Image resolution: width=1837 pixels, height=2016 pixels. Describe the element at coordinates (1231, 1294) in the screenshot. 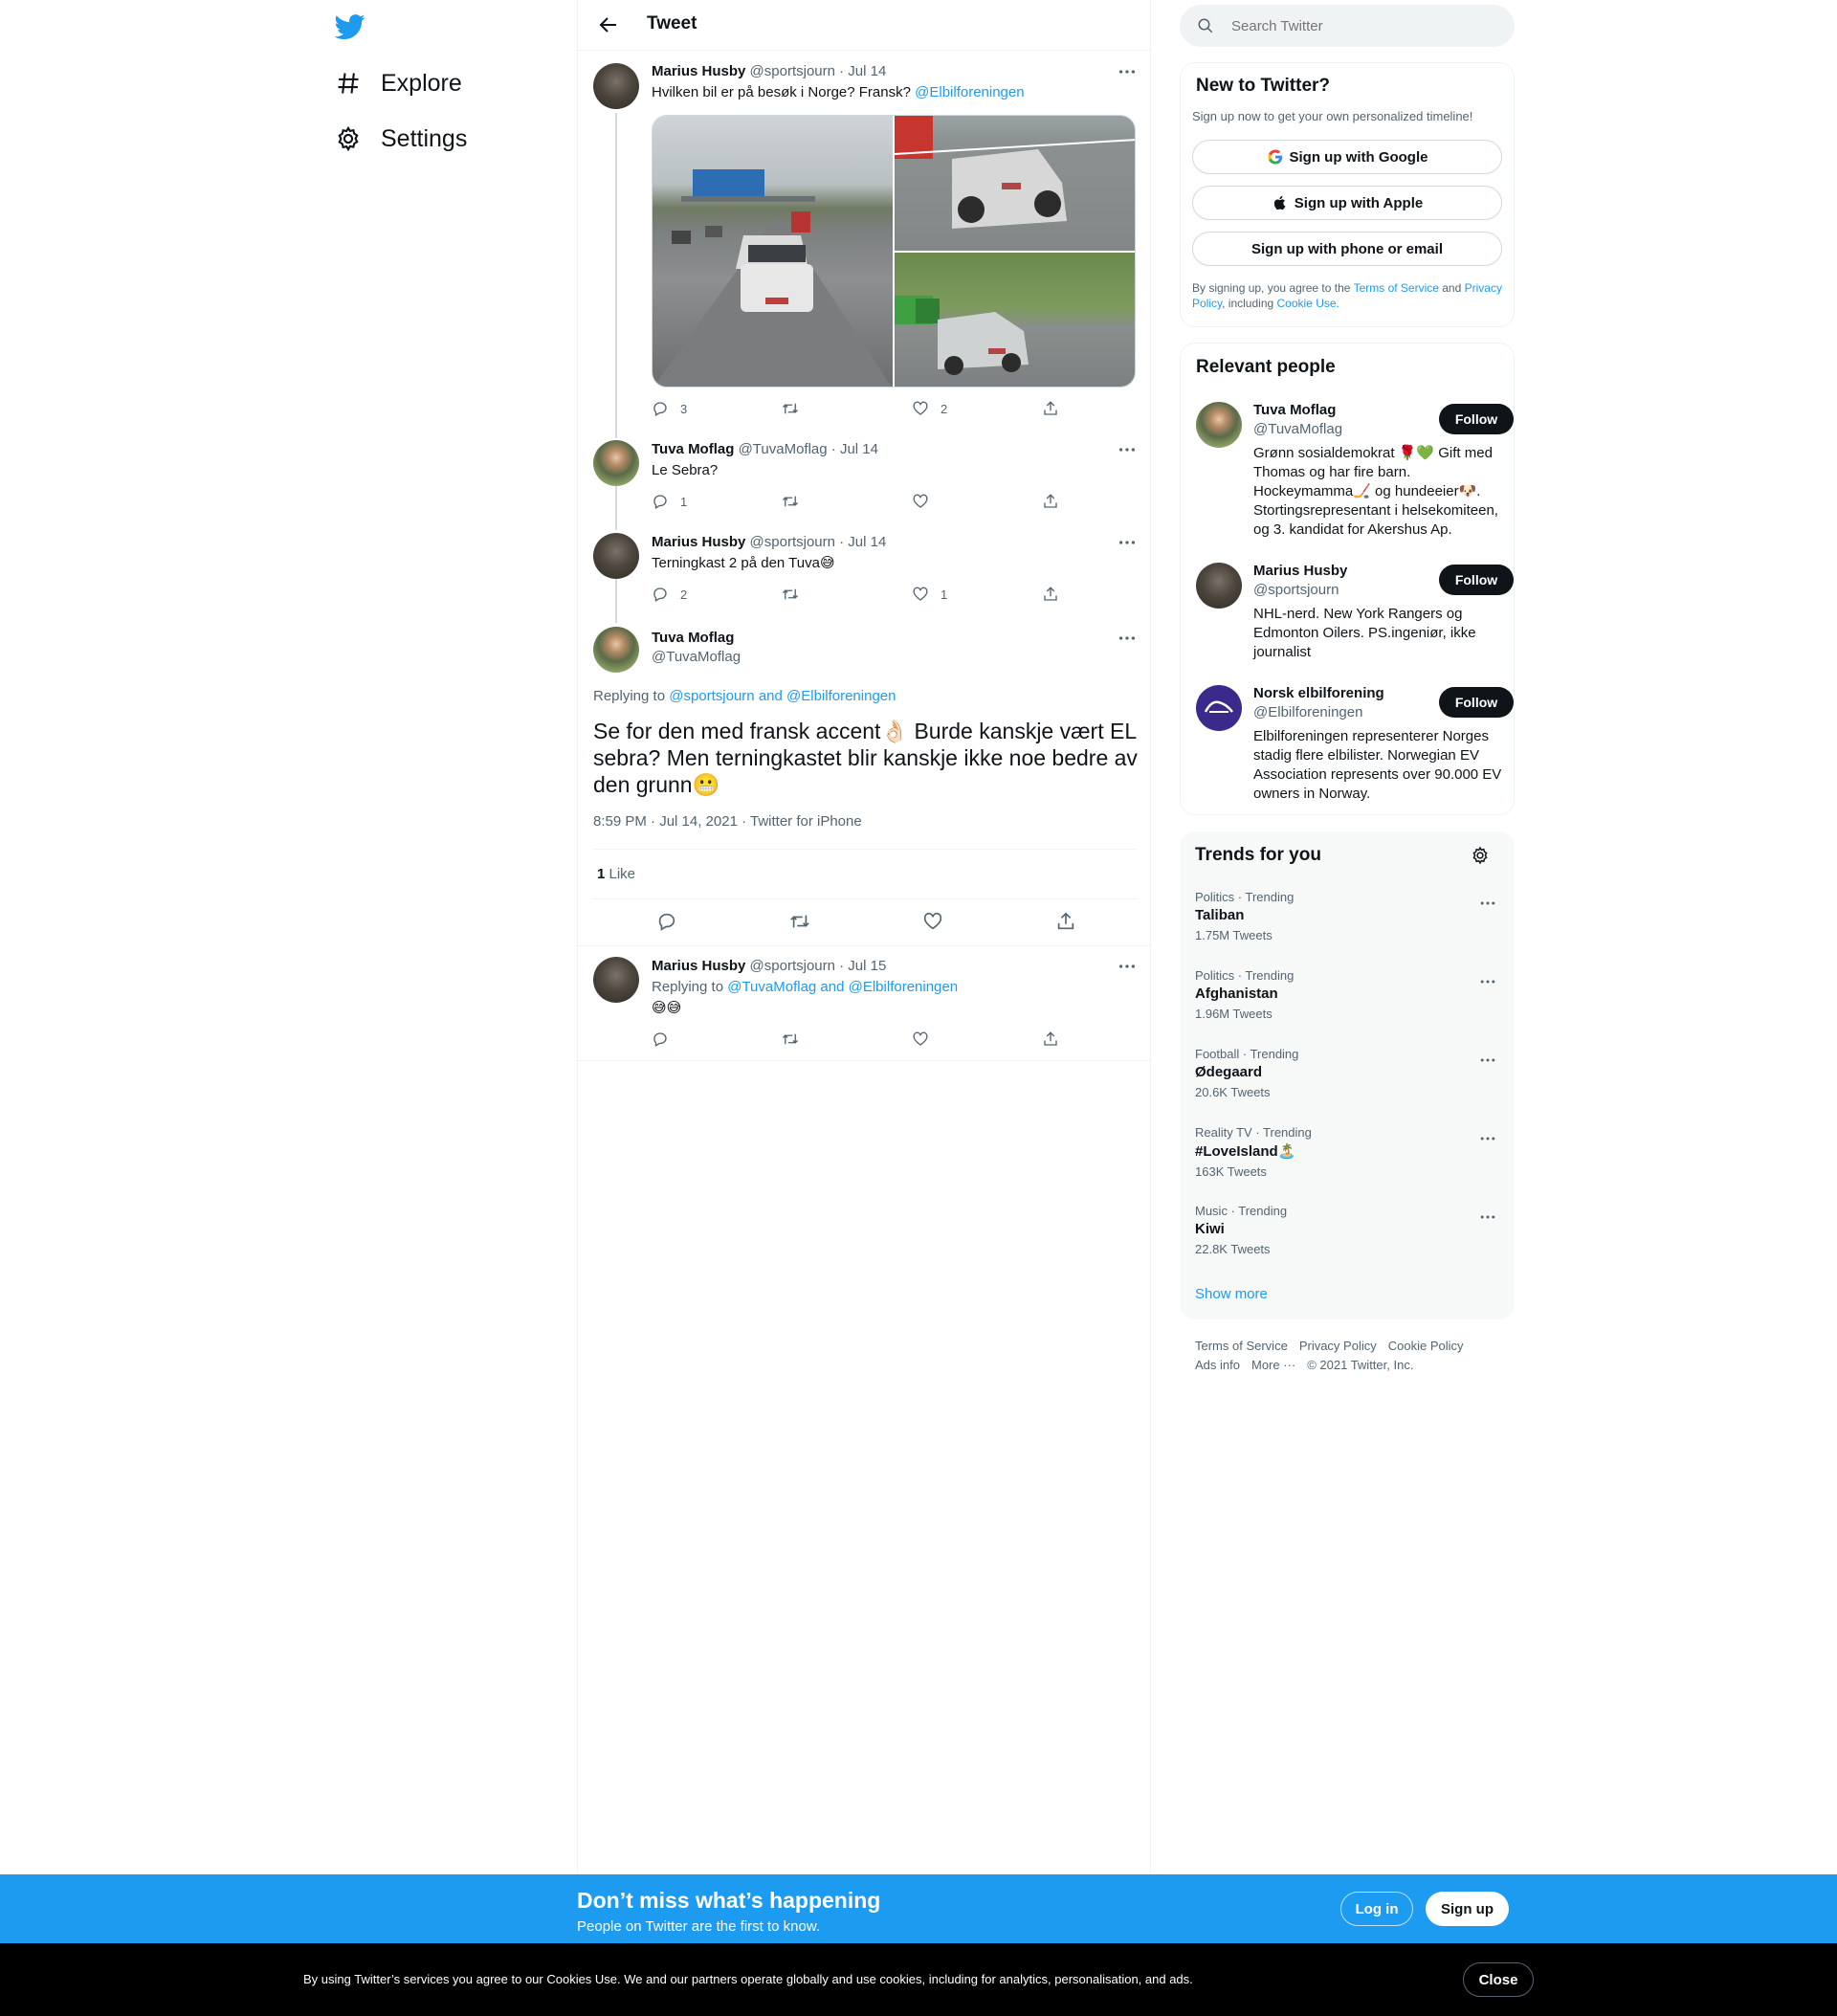

I see `show-more-link: Show more` at that location.